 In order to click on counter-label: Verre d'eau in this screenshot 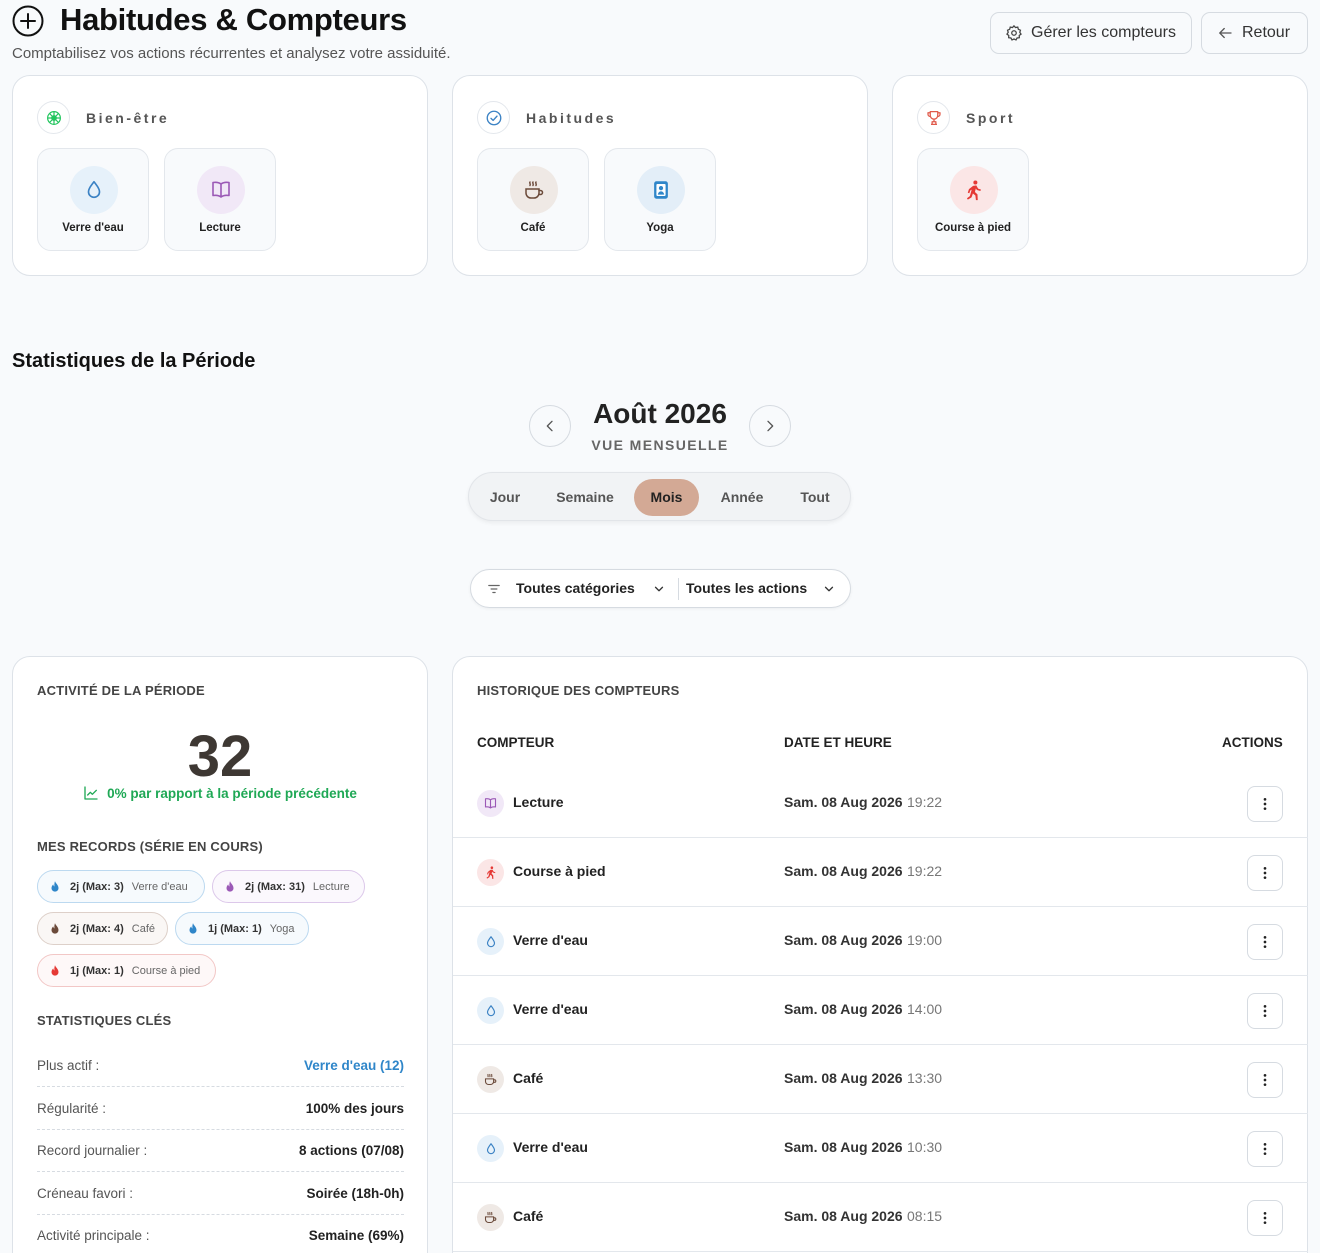, I will do `click(93, 228)`.